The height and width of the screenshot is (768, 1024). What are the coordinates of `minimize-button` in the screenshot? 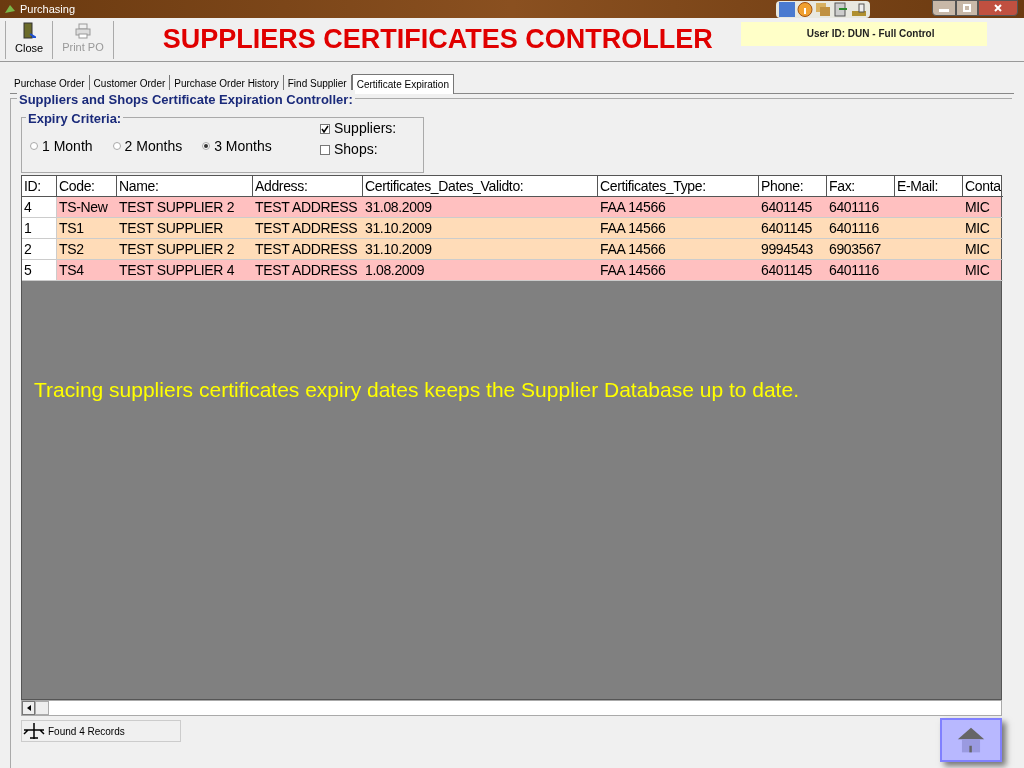 It's located at (944, 8).